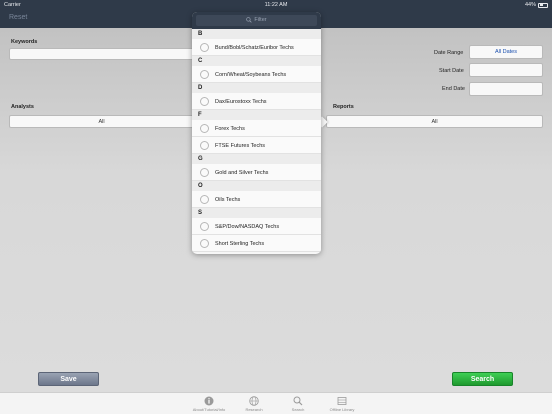 Image resolution: width=552 pixels, height=414 pixels. What do you see at coordinates (22, 107) in the screenshot?
I see `analysts-label: Analysts` at bounding box center [22, 107].